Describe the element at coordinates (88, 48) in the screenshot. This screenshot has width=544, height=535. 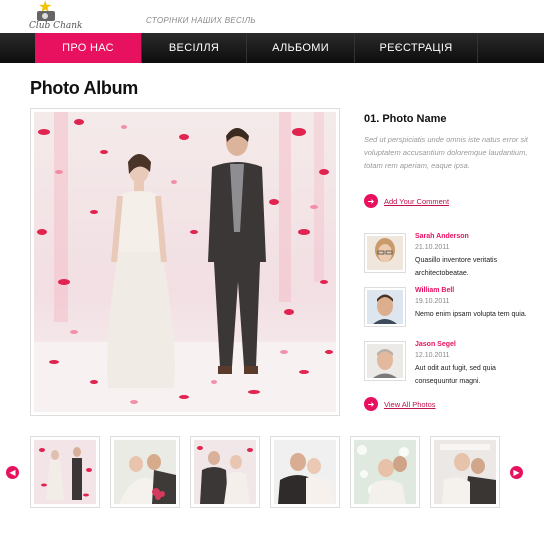
I see `nav-item-about: ПРО НАС` at that location.